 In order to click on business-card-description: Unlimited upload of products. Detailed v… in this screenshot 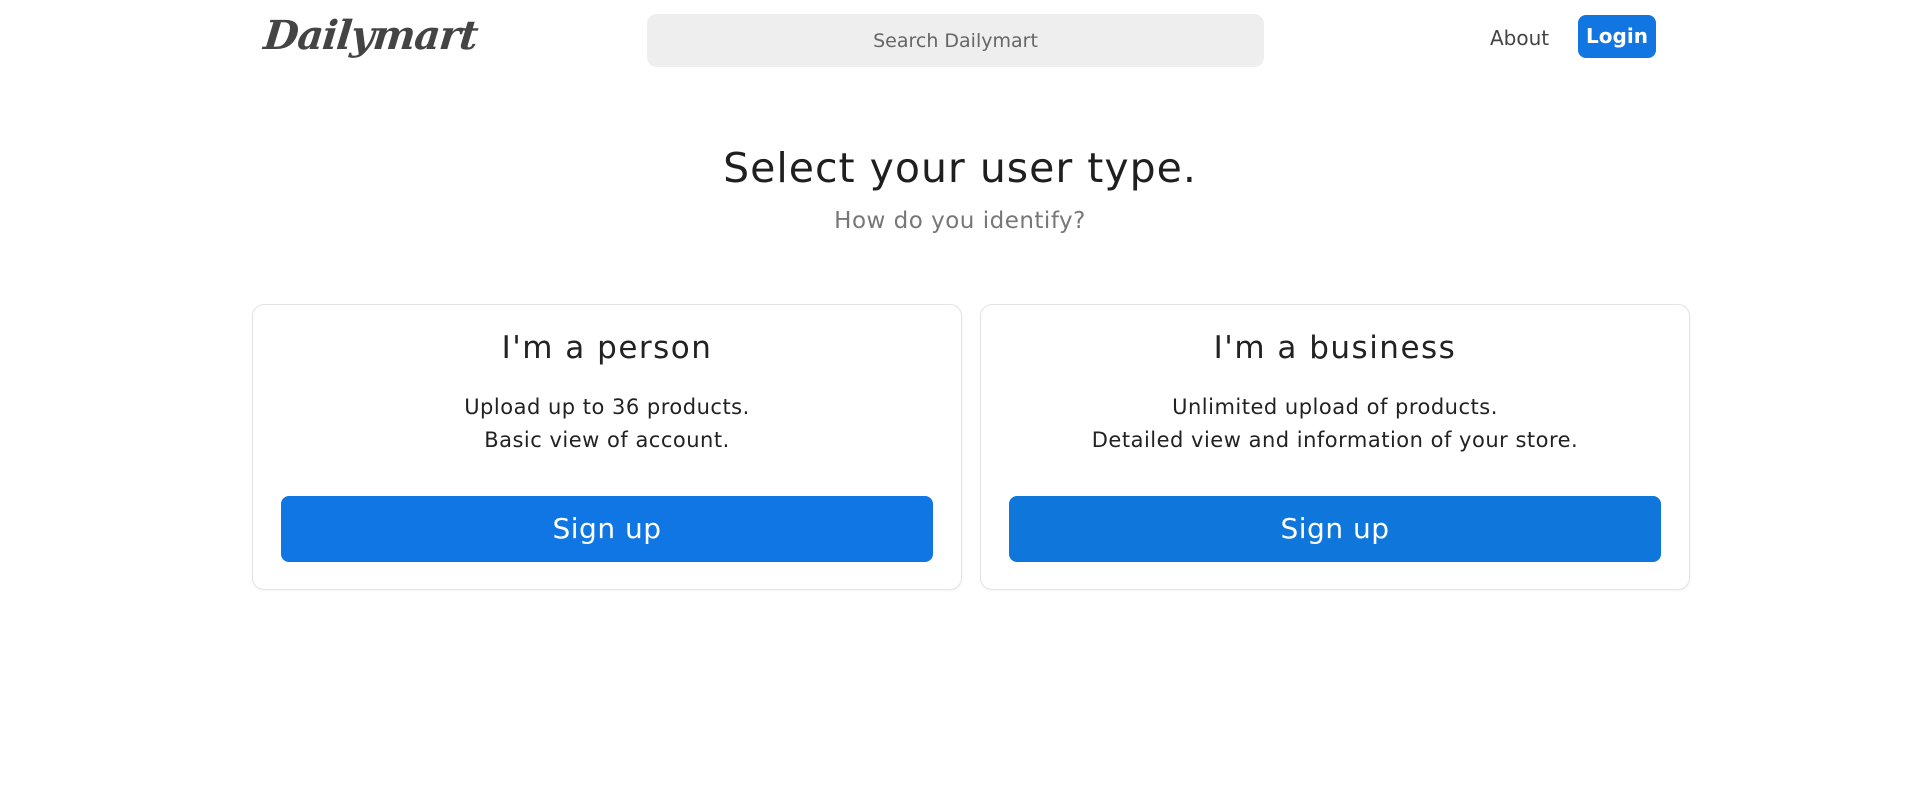, I will do `click(1335, 424)`.